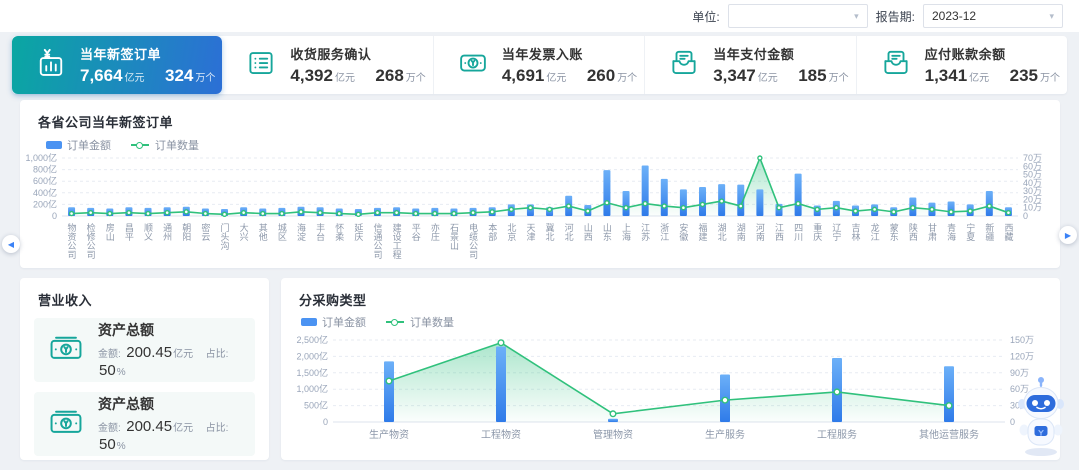 The image size is (1079, 470). I want to click on svg-text: 天津, so click(530, 232).